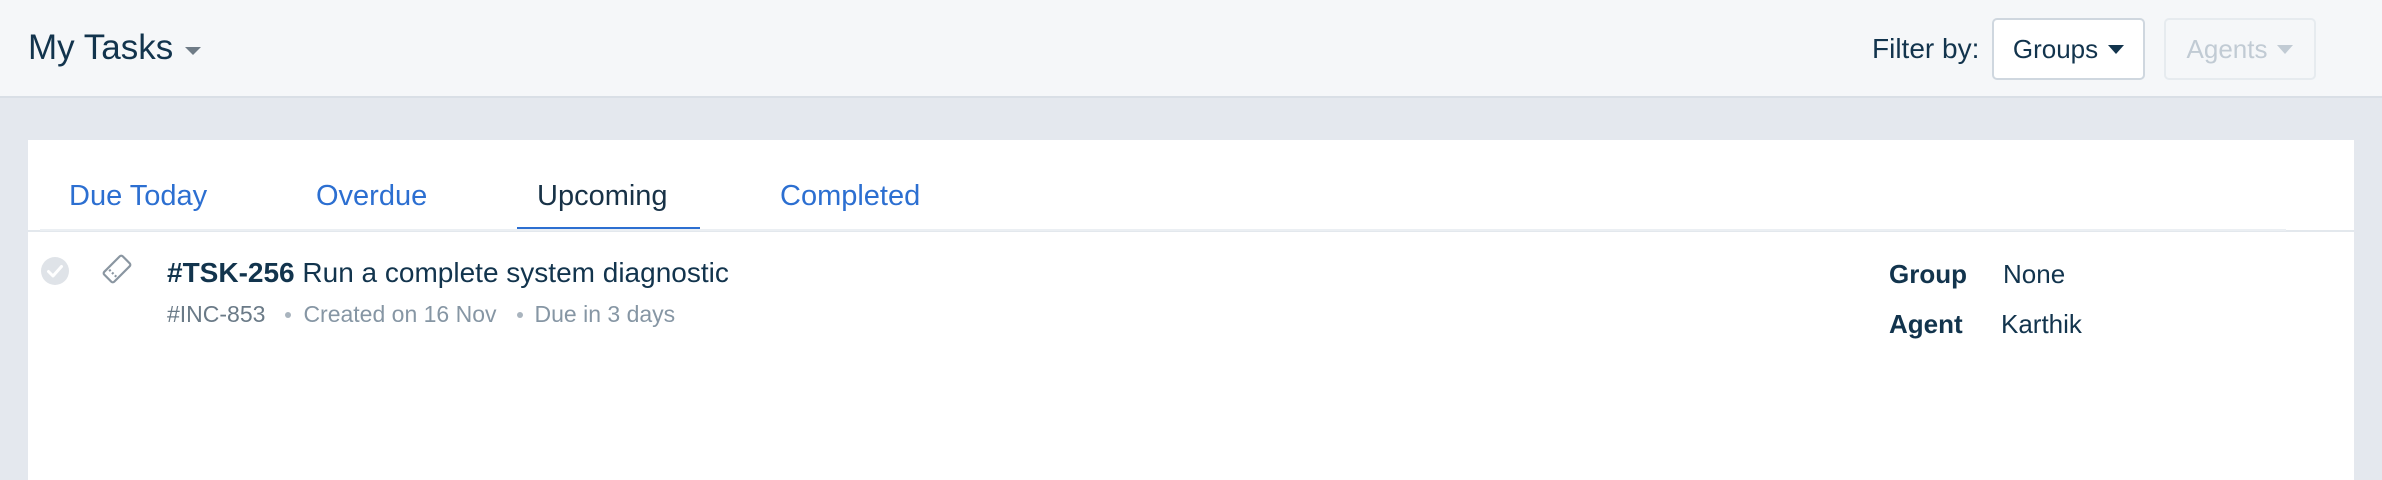 This screenshot has height=480, width=2382. I want to click on chevron-down-icon, so click(193, 51).